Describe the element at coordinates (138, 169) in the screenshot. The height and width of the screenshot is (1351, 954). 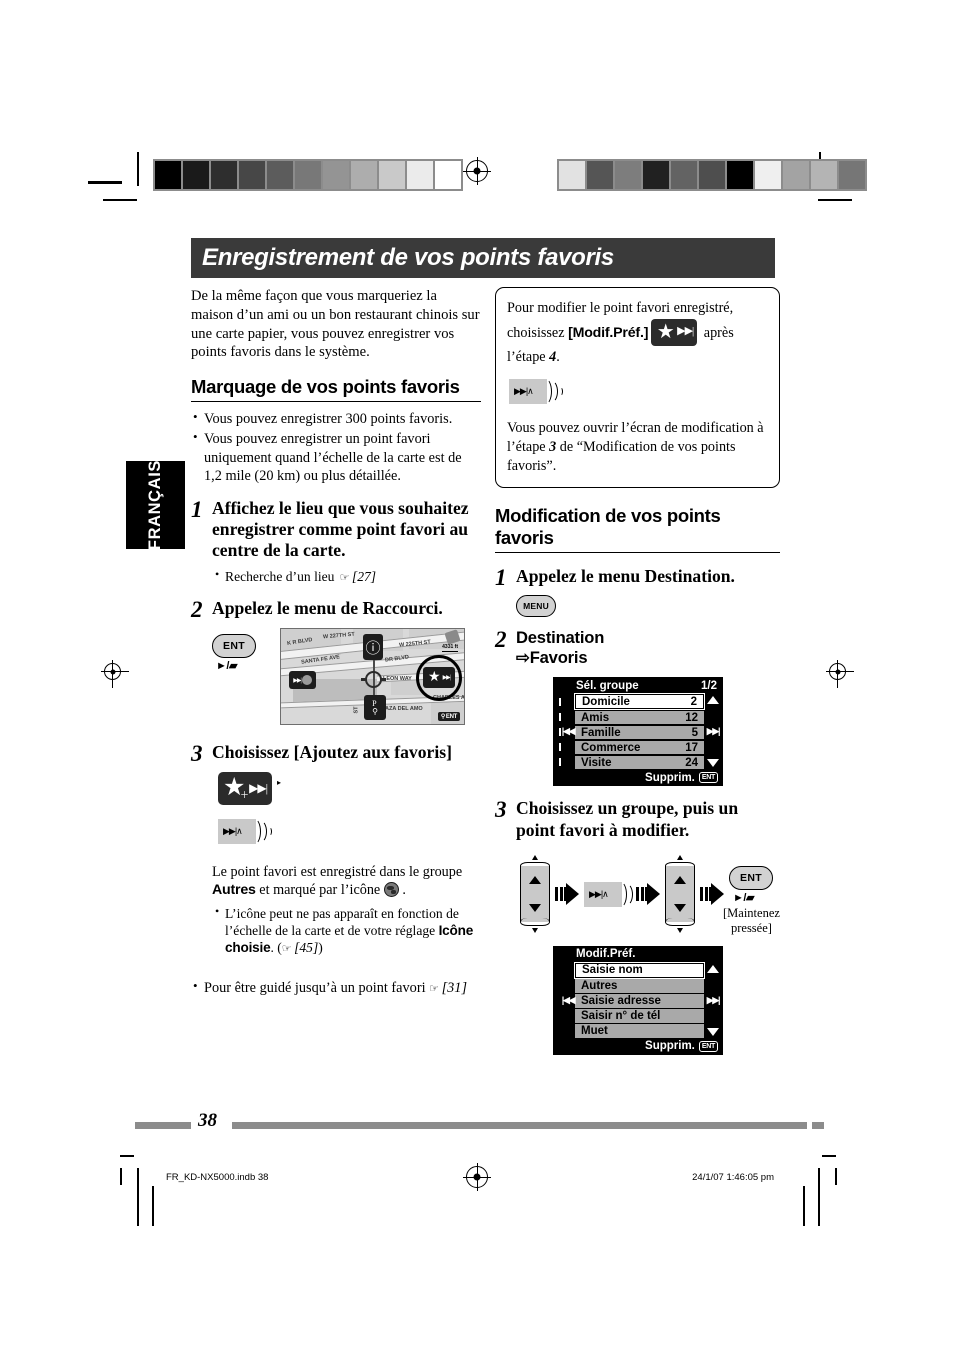
I see `crop-mark-top-left-v` at that location.